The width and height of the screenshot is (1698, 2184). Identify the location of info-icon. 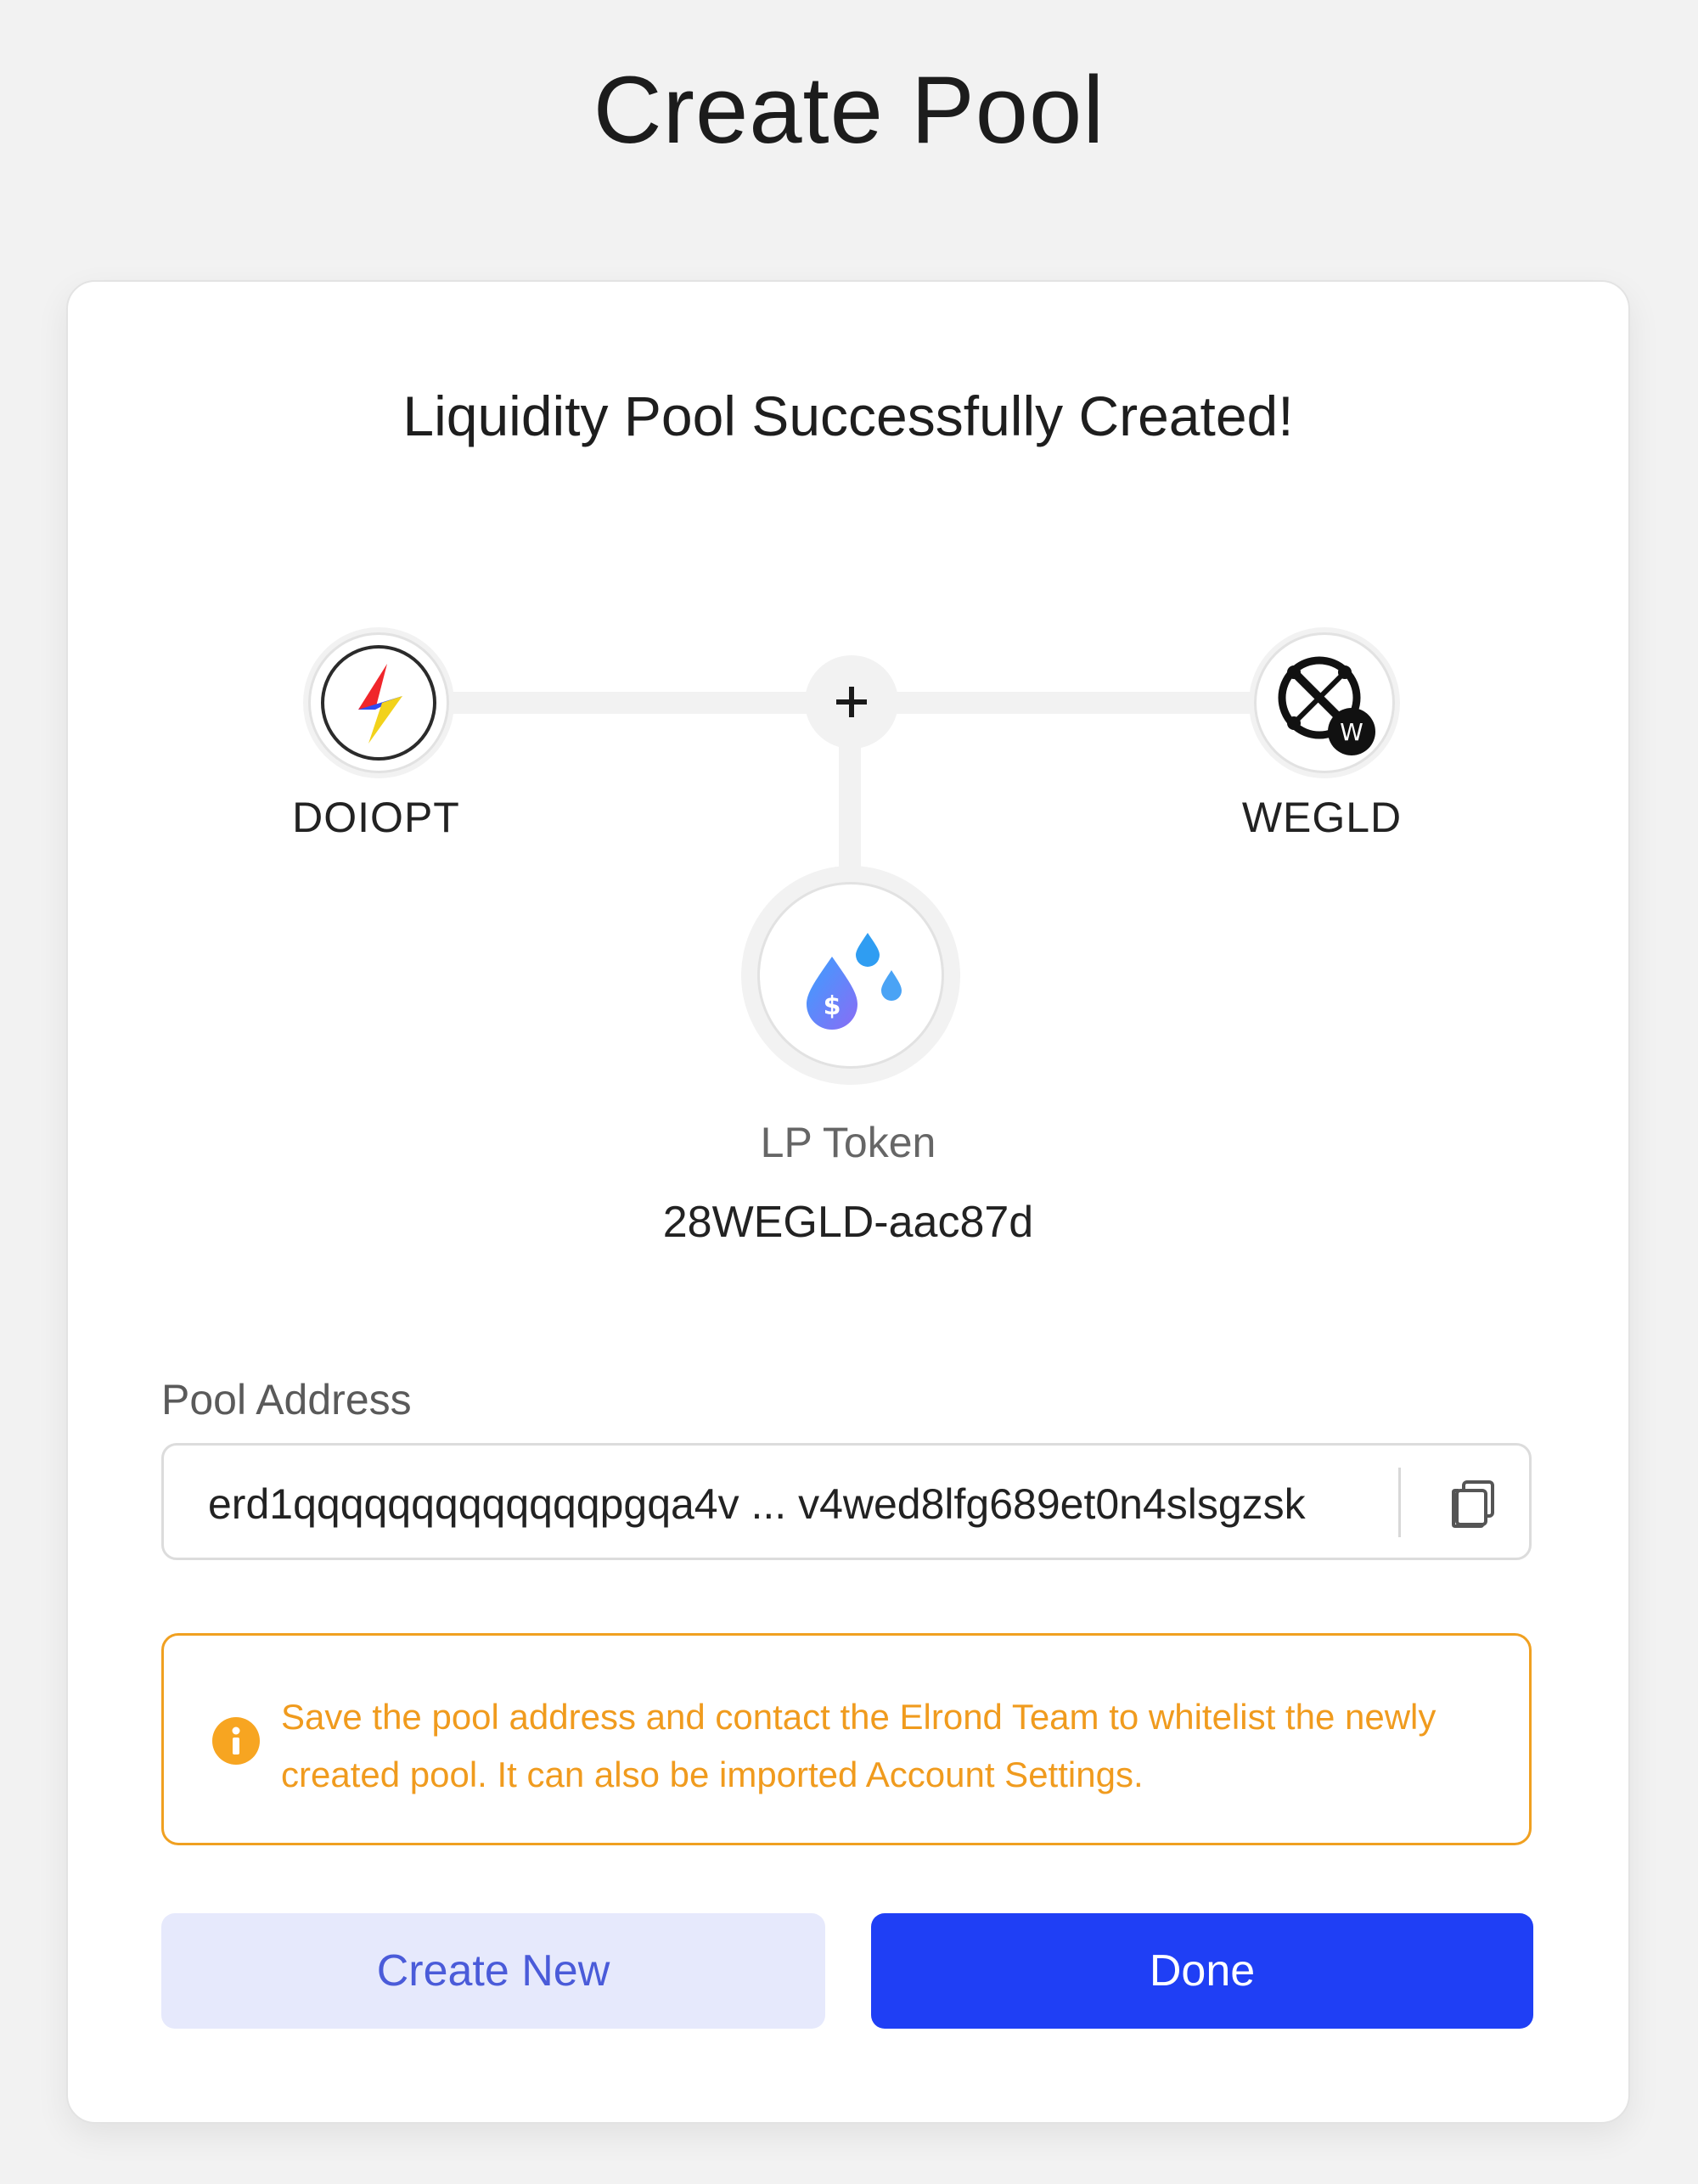
(236, 1741).